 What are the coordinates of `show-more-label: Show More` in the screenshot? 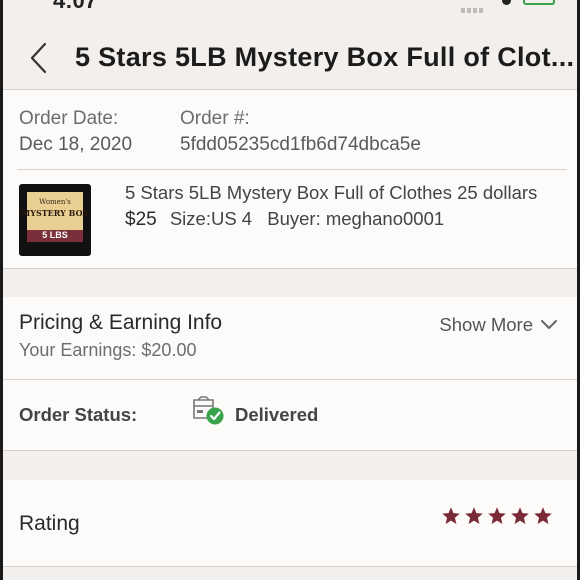 It's located at (486, 324).